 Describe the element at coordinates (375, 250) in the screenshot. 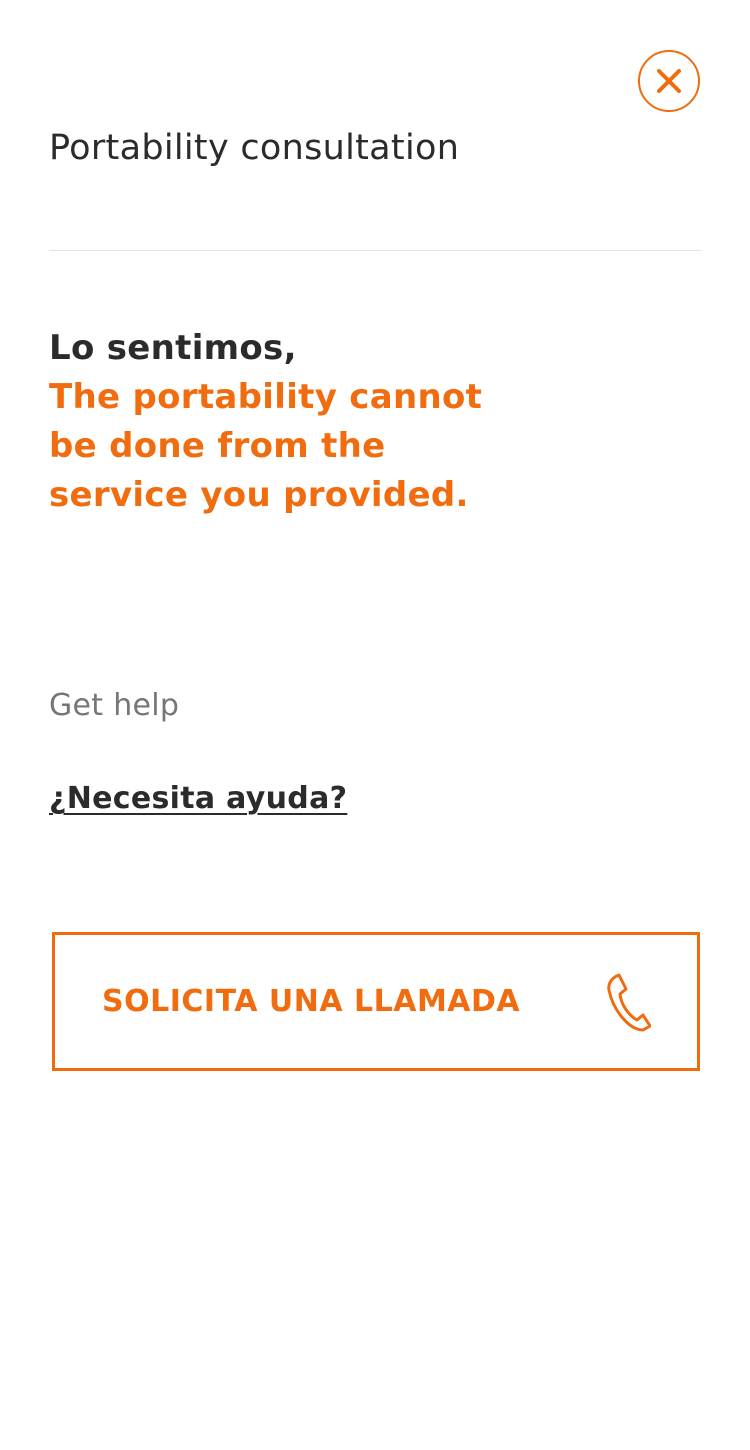

I see `divider` at that location.